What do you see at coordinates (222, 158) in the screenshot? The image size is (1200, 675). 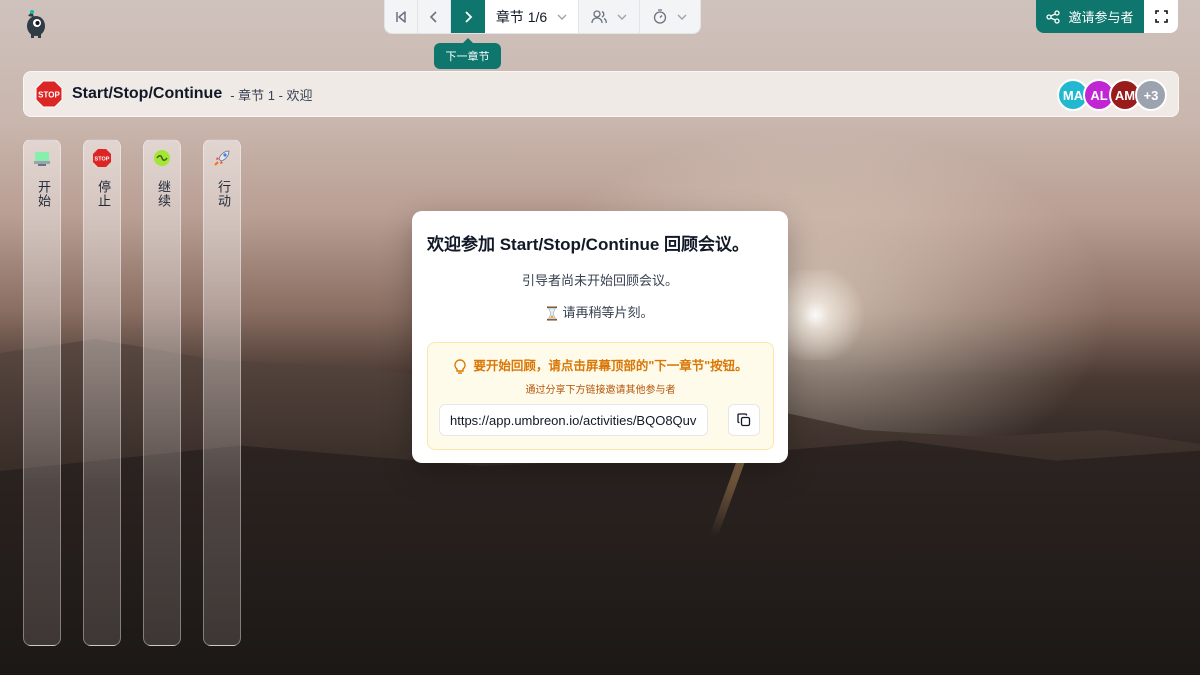 I see `rocket-icon` at bounding box center [222, 158].